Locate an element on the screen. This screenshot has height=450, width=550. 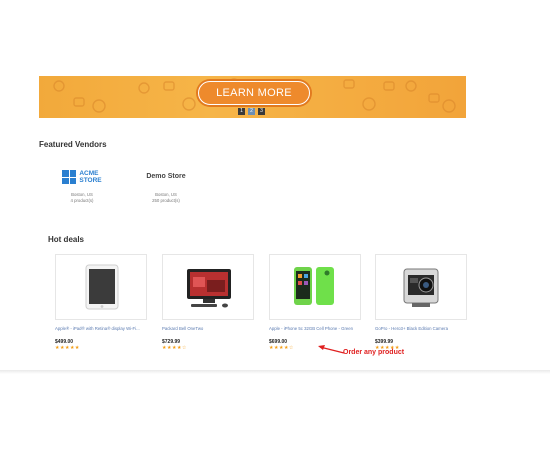
vendor-product-count: 4 product(s) is located at coordinates (82, 200).